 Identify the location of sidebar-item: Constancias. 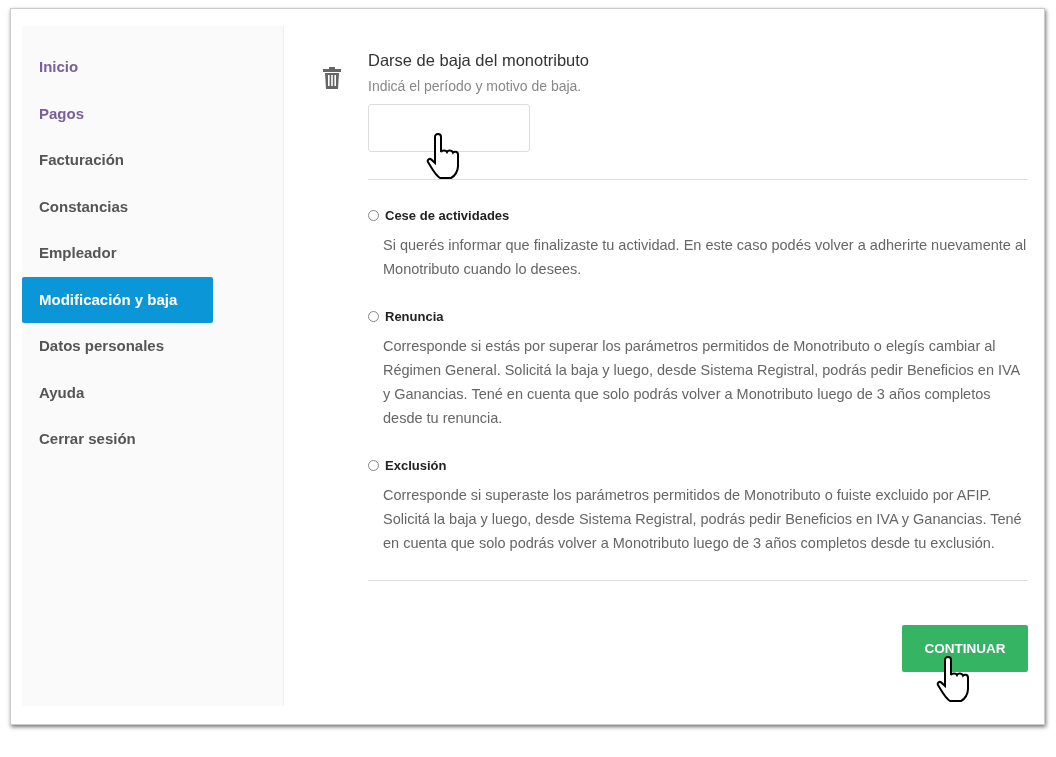
(117, 206).